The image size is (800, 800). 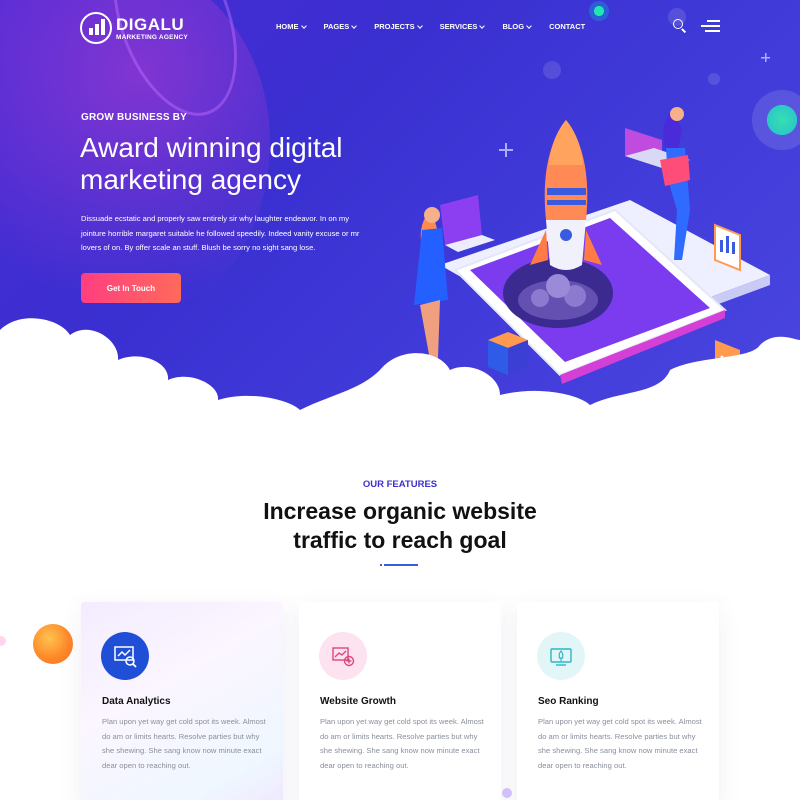 I want to click on nav-item-projects: PROJECTS, so click(x=398, y=26).